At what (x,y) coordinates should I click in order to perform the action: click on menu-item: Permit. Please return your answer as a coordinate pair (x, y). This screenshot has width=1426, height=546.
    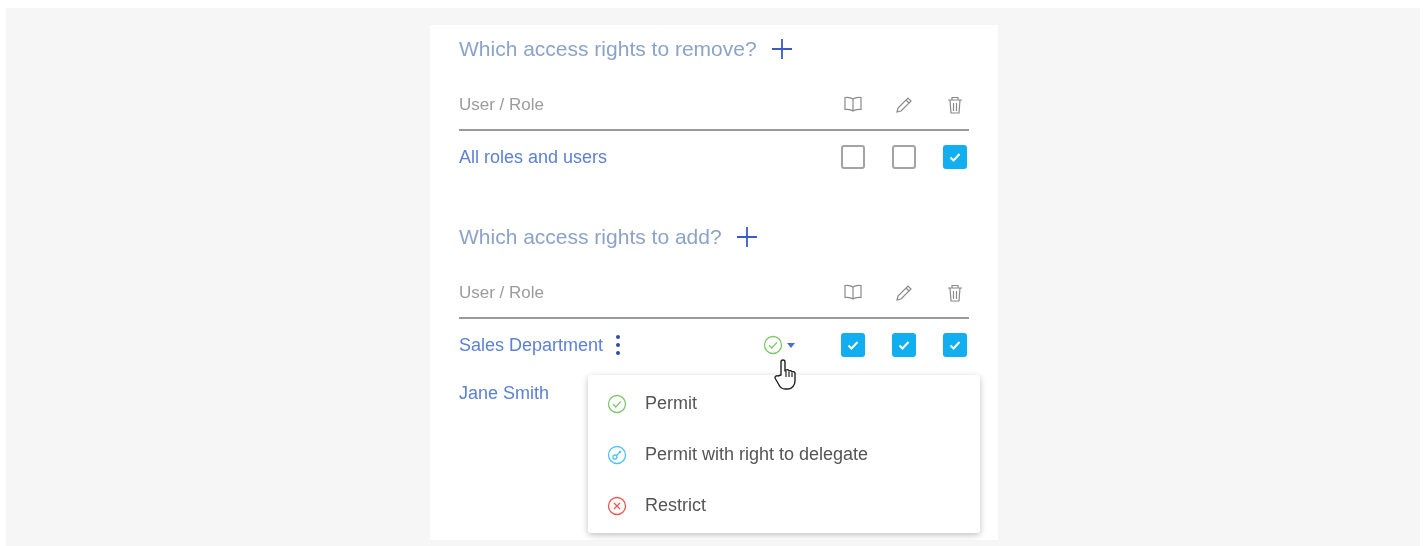
    Looking at the image, I should click on (784, 403).